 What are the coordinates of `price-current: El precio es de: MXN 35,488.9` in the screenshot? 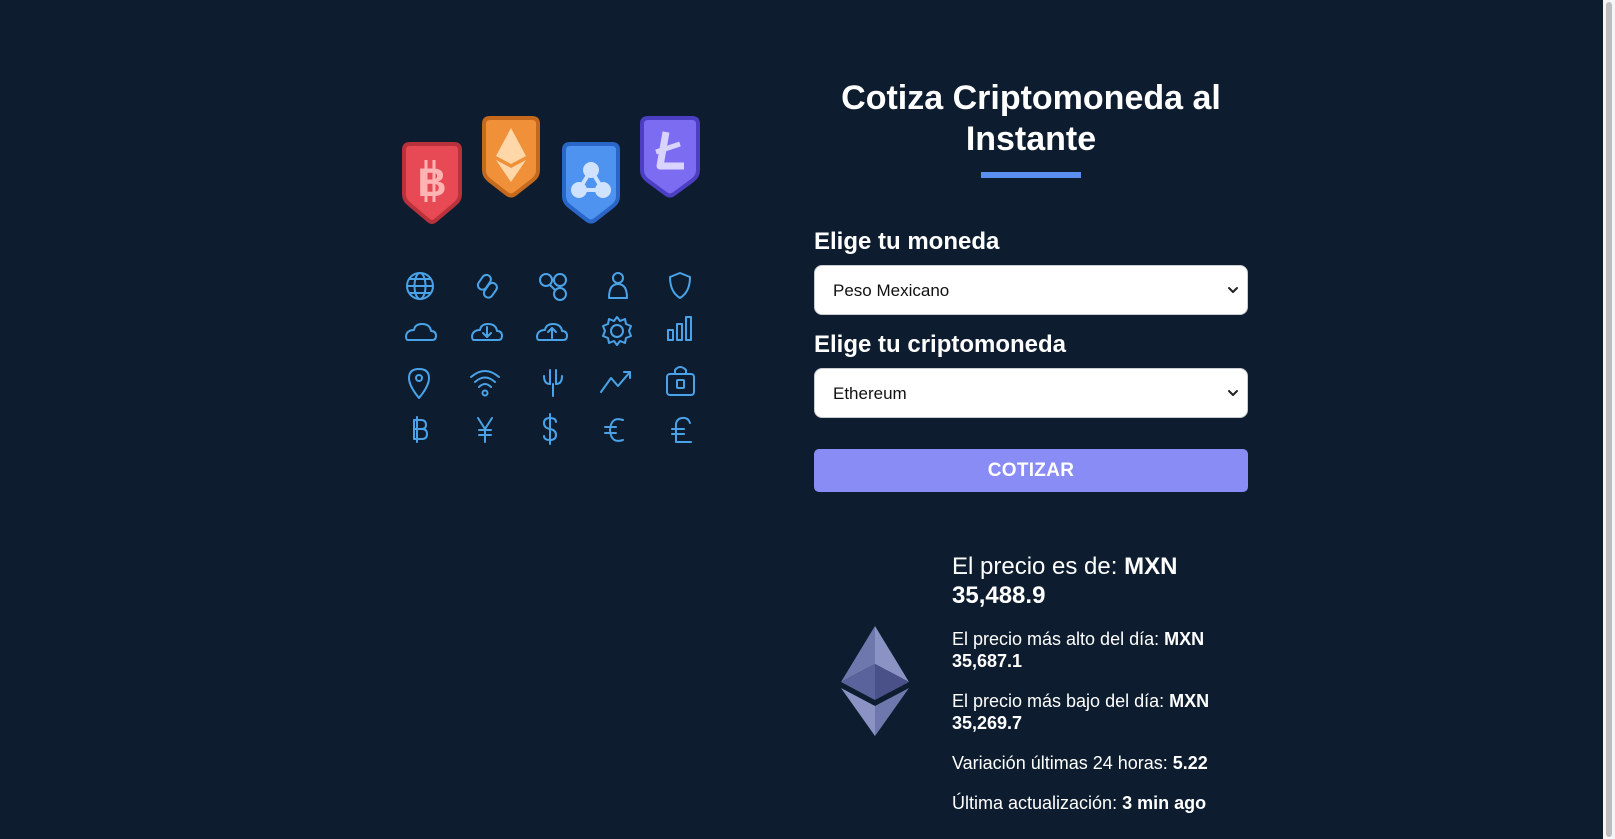 It's located at (1097, 581).